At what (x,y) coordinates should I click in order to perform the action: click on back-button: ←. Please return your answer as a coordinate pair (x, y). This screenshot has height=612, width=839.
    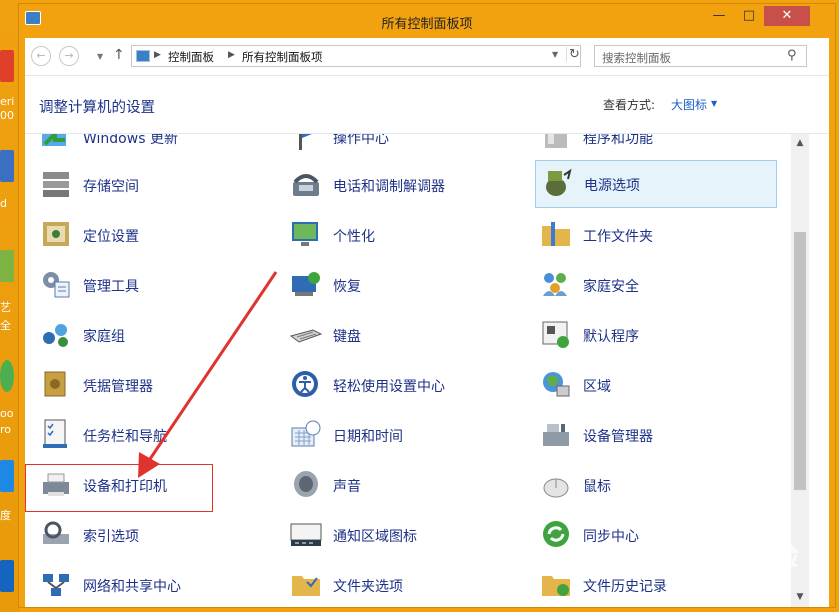
    Looking at the image, I should click on (41, 56).